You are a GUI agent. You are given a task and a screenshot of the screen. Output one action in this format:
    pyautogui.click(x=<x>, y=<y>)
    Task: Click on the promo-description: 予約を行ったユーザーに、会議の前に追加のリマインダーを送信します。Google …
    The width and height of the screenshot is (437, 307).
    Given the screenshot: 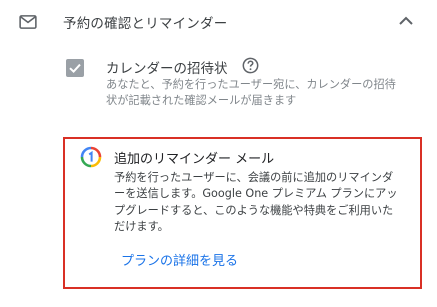 What is the action you would take?
    pyautogui.click(x=256, y=202)
    